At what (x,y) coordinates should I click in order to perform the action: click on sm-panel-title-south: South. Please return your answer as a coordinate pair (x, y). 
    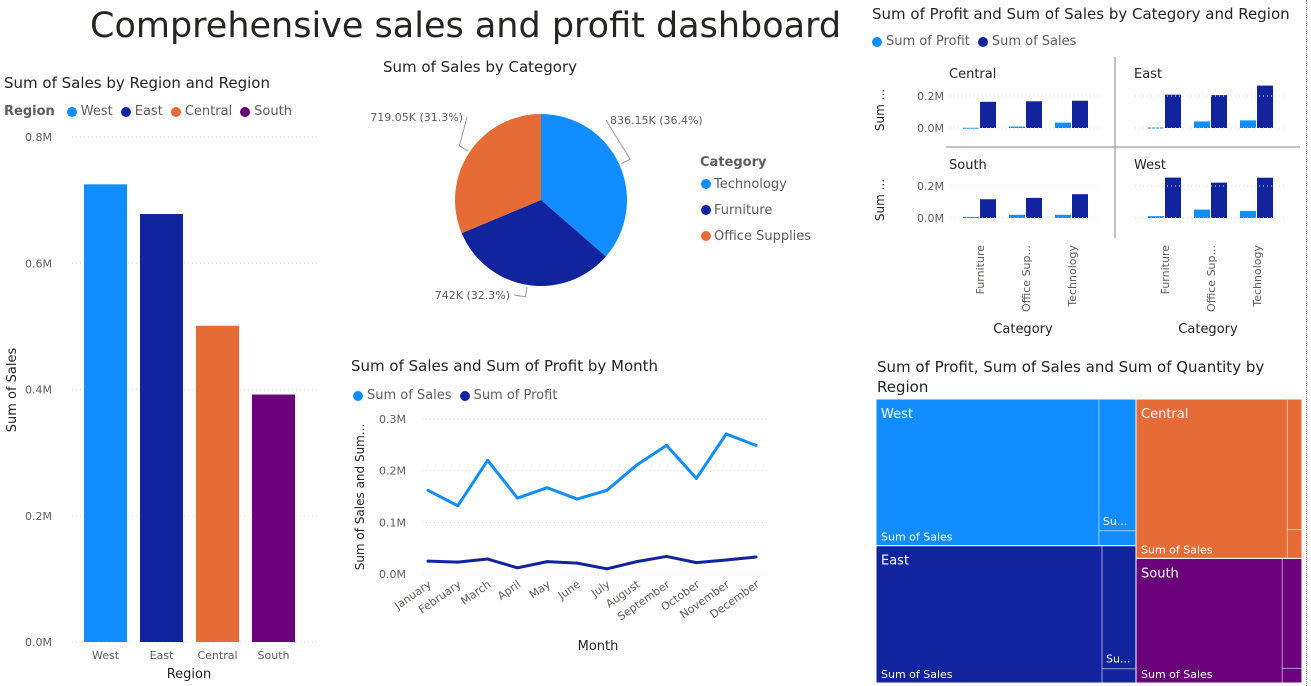
    Looking at the image, I should click on (968, 165).